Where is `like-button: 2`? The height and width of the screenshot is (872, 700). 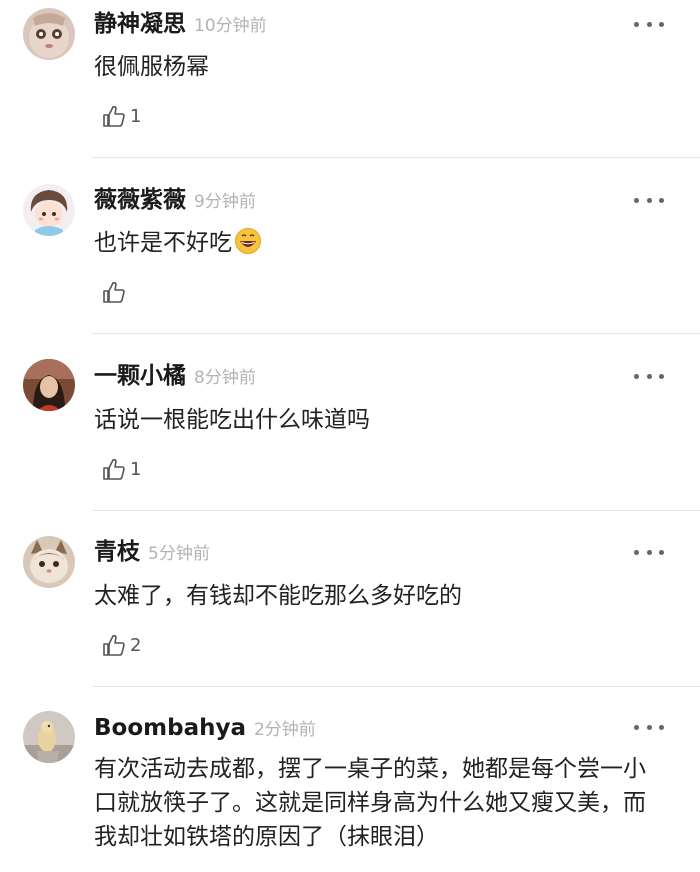
like-button: 2 is located at coordinates (121, 645).